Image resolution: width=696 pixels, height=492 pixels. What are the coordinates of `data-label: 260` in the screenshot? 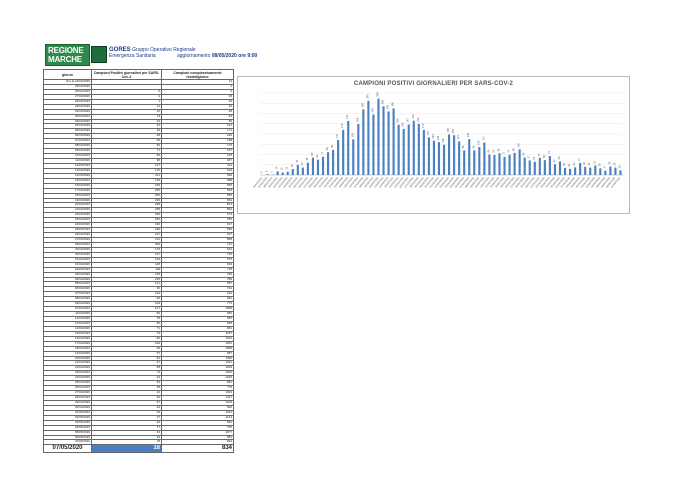 It's located at (393, 103).